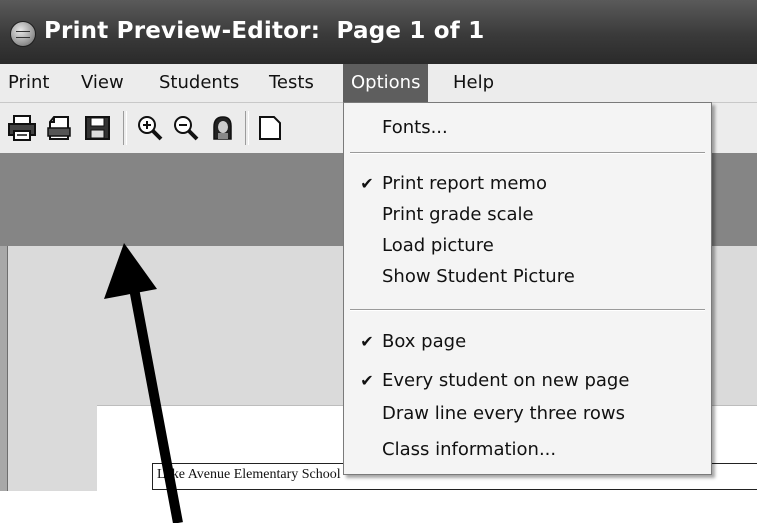  What do you see at coordinates (150, 128) in the screenshot?
I see `zoom-in-icon` at bounding box center [150, 128].